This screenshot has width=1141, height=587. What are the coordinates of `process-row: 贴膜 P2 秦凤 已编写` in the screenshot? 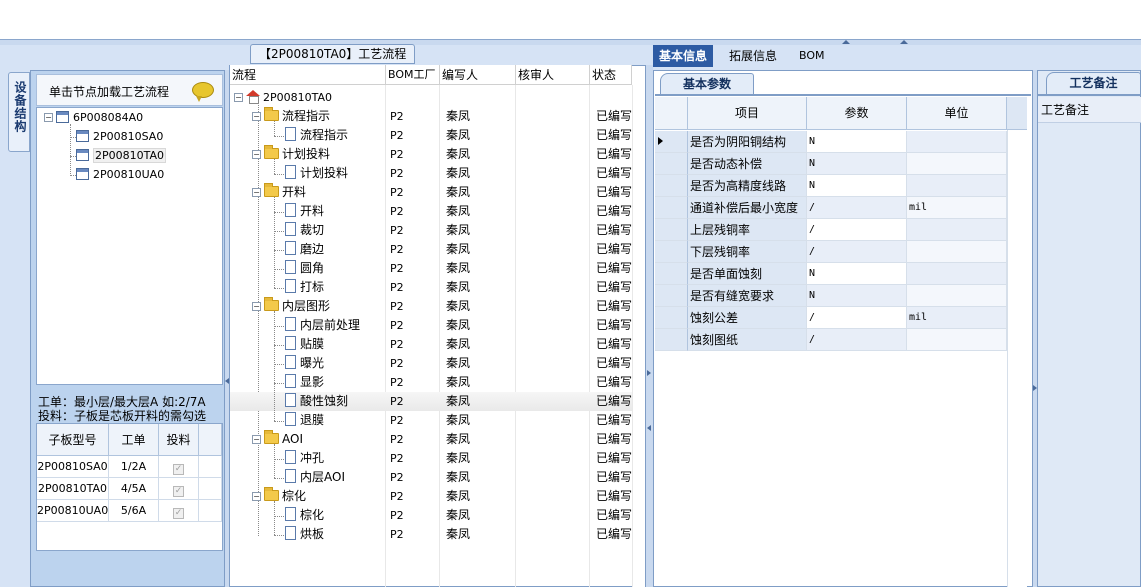 It's located at (431, 344).